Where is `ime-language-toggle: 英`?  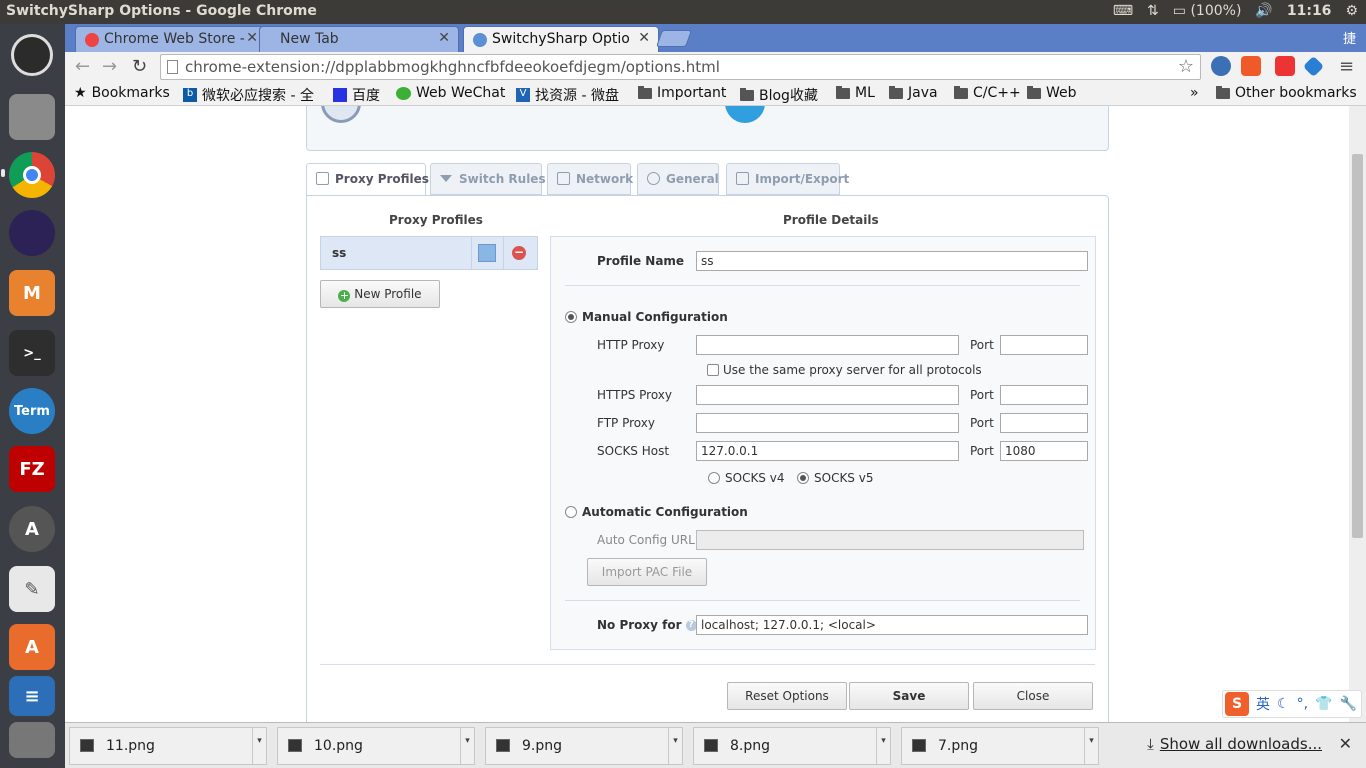 ime-language-toggle: 英 is located at coordinates (1263, 704).